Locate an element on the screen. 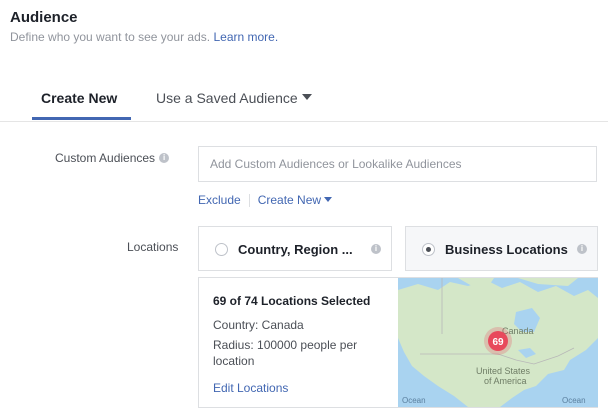 This screenshot has height=411, width=608. link-separator is located at coordinates (249, 201).